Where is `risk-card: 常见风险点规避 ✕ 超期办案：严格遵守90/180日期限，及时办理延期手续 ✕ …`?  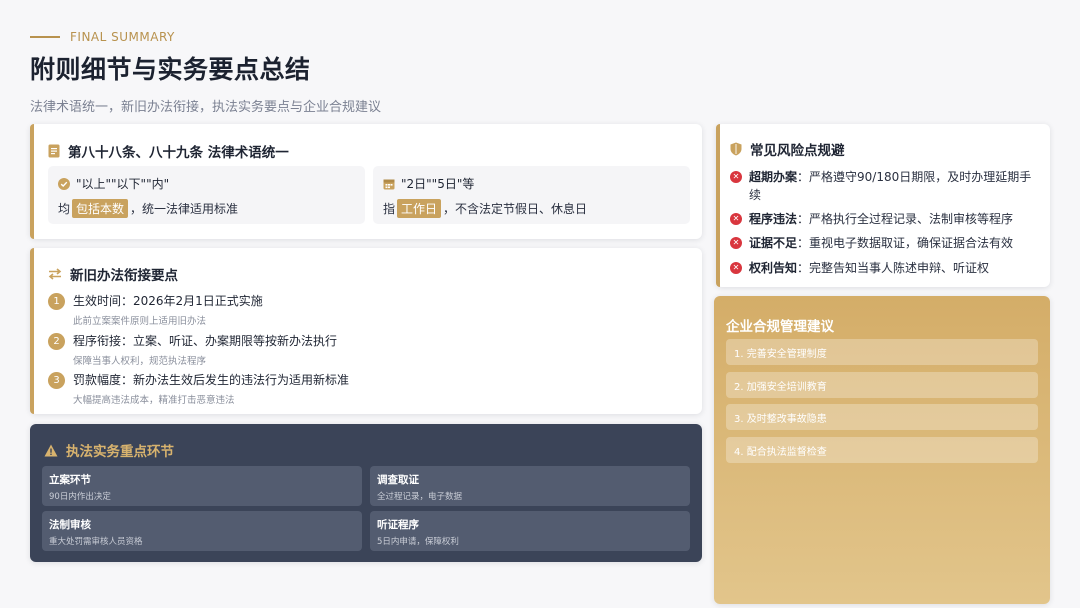 risk-card: 常见风险点规避 ✕ 超期办案：严格遵守90/180日期限，及时办理延期手续 ✕ … is located at coordinates (883, 205).